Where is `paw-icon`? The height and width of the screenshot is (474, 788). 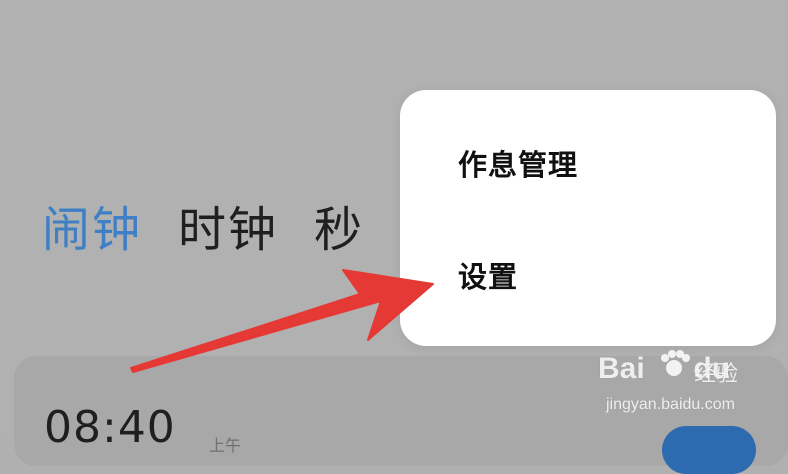
paw-icon is located at coordinates (675, 363).